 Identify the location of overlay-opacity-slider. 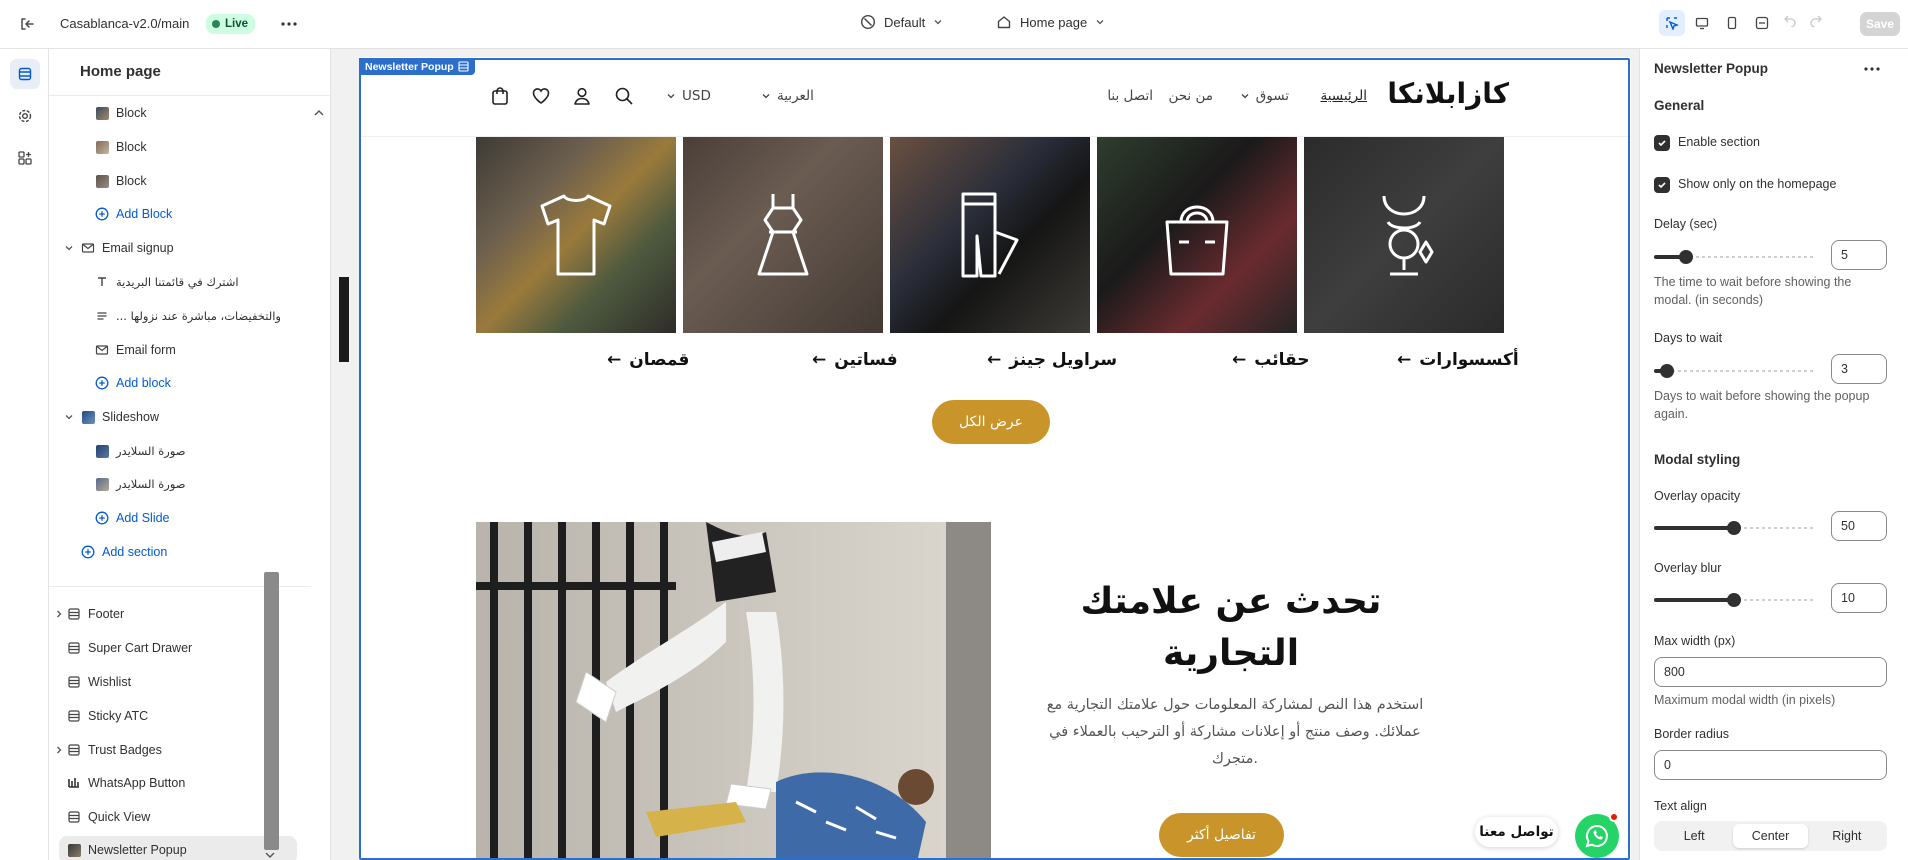
(1734, 528).